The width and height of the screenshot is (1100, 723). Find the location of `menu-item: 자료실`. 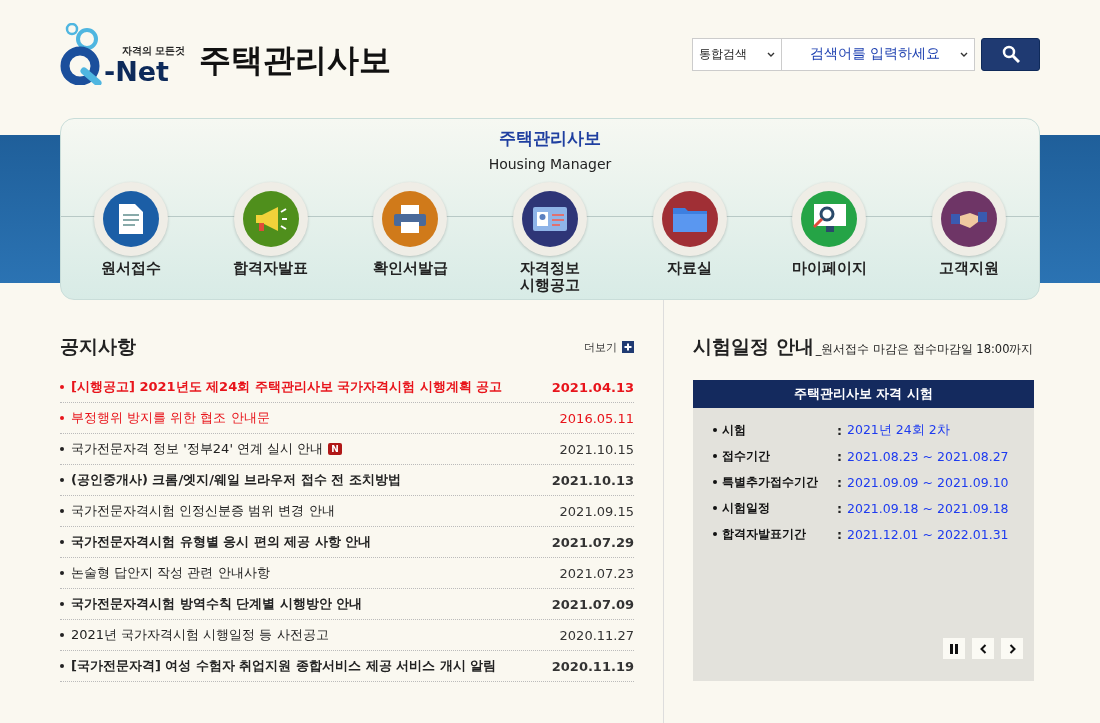

menu-item: 자료실 is located at coordinates (689, 238).